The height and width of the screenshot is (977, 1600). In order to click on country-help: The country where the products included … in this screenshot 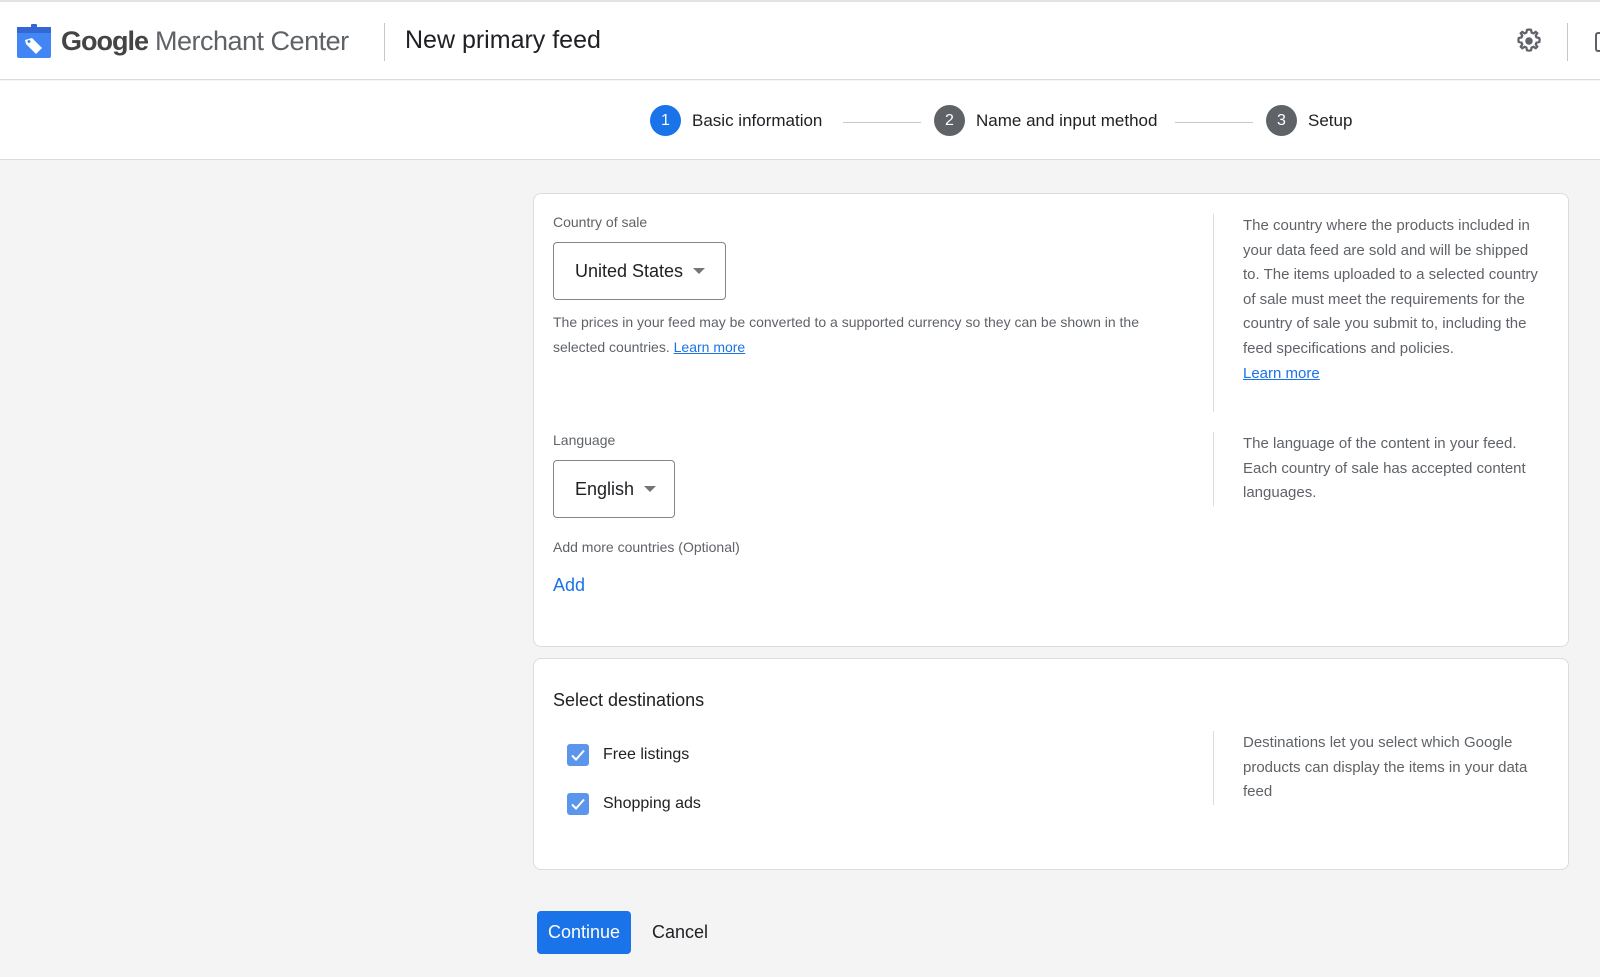, I will do `click(1393, 300)`.